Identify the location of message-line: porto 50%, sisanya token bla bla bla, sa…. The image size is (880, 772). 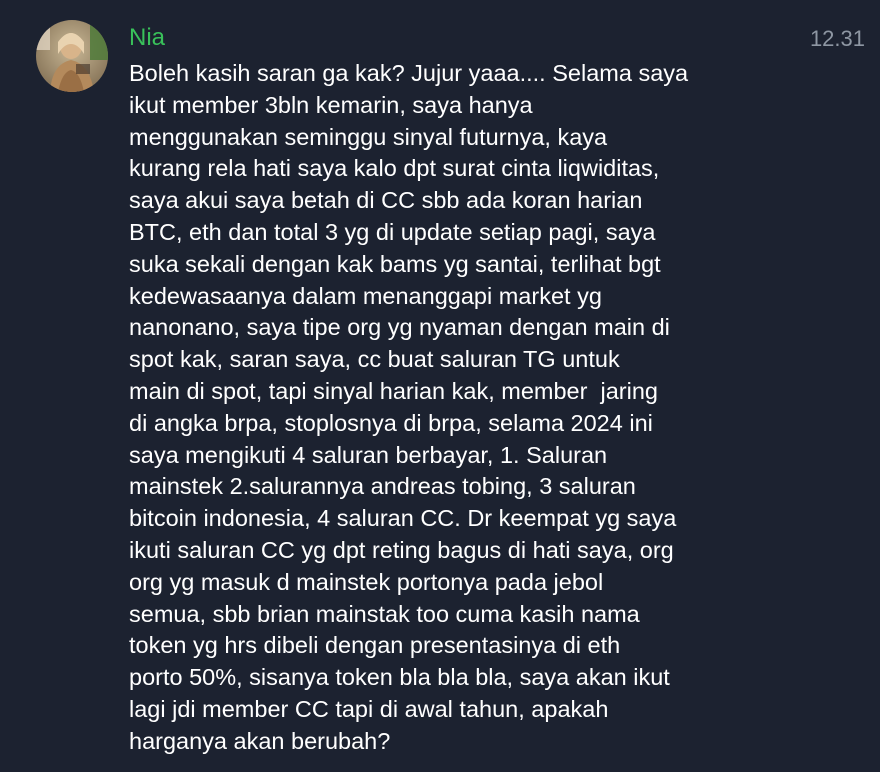
(399, 677).